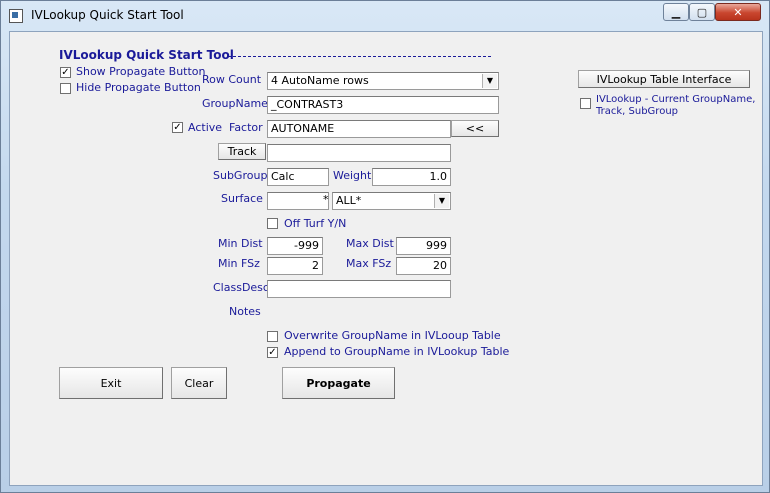  I want to click on append-label: Append to GroupName in IVLookup Table, so click(397, 351).